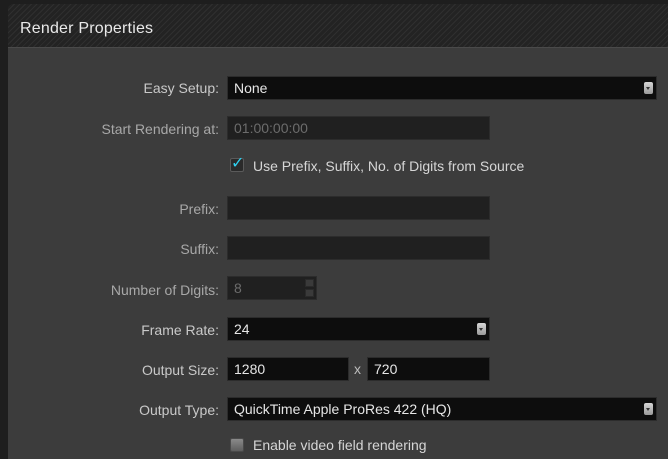  What do you see at coordinates (199, 209) in the screenshot?
I see `prefix-label: Prefix:` at bounding box center [199, 209].